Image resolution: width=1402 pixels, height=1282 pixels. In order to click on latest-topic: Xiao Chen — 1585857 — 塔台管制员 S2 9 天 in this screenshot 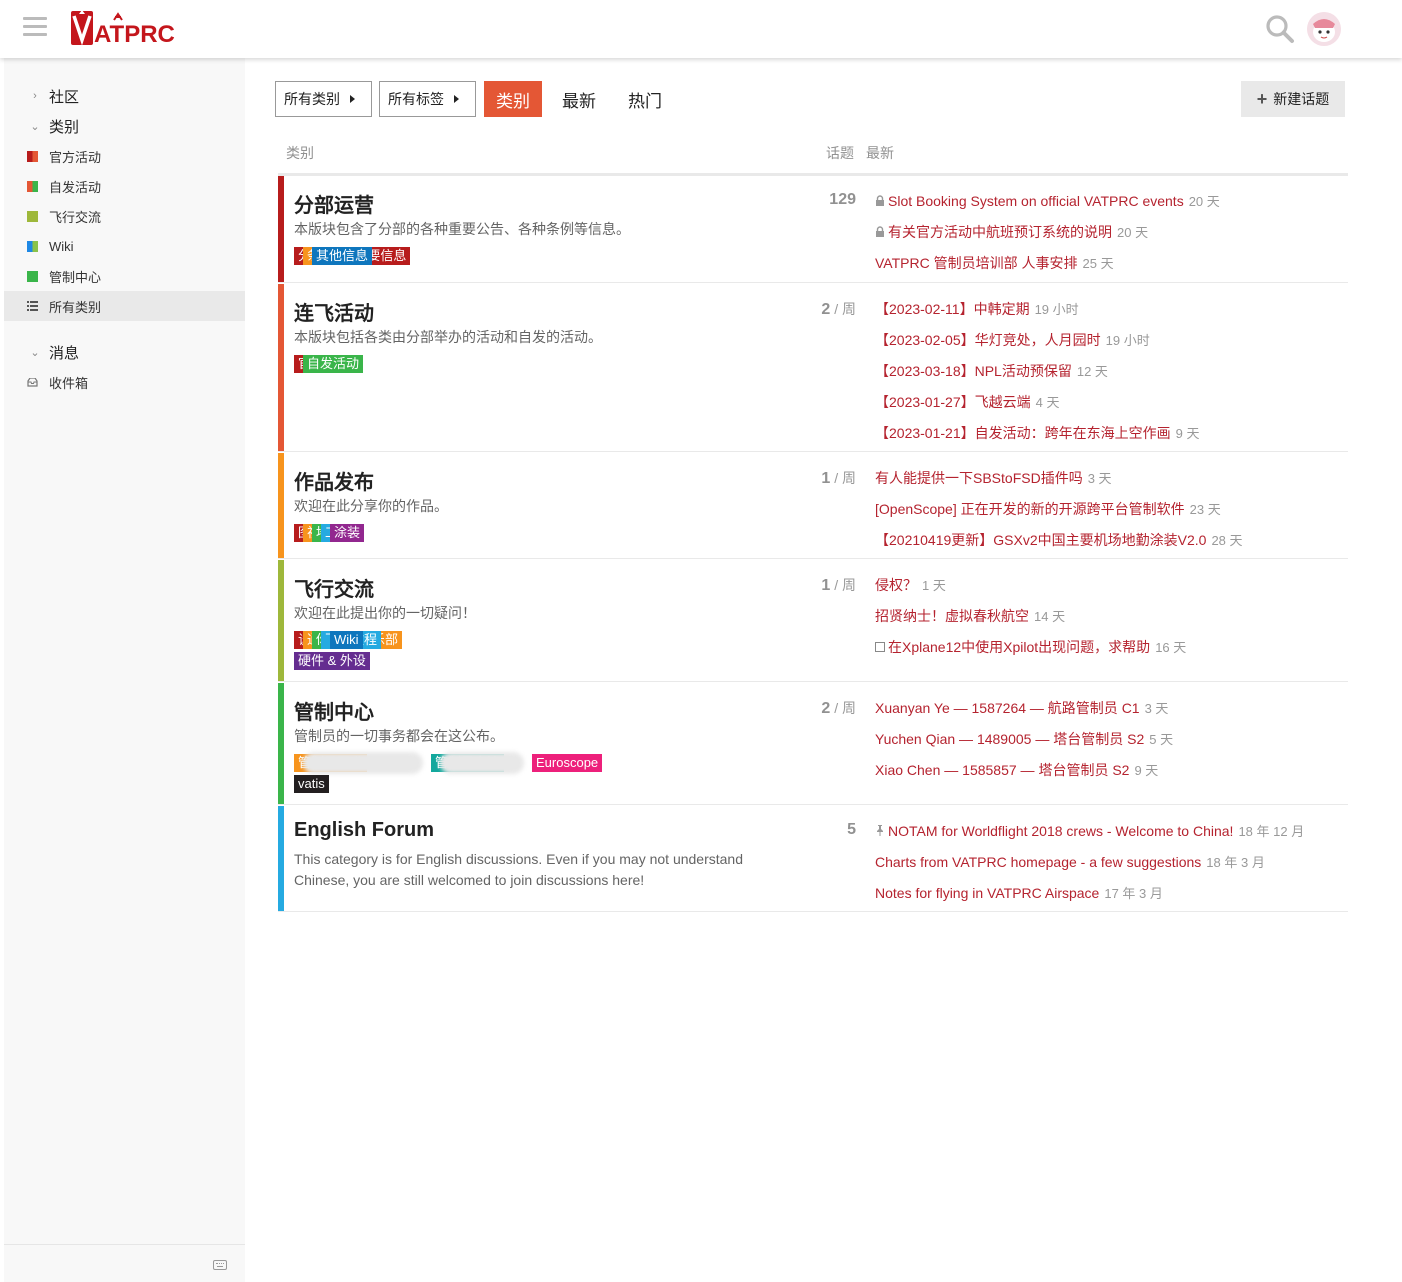, I will do `click(1016, 770)`.